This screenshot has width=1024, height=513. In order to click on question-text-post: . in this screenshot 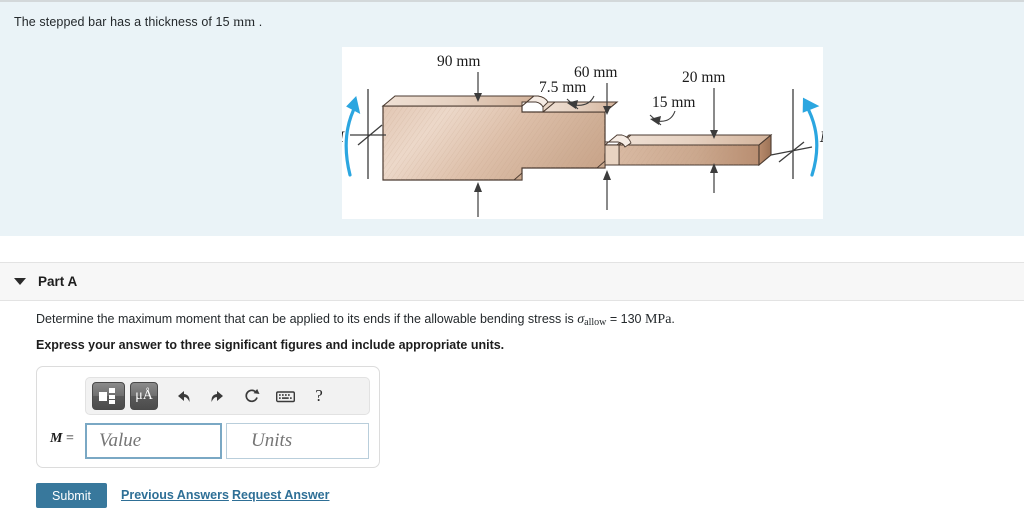, I will do `click(673, 319)`.